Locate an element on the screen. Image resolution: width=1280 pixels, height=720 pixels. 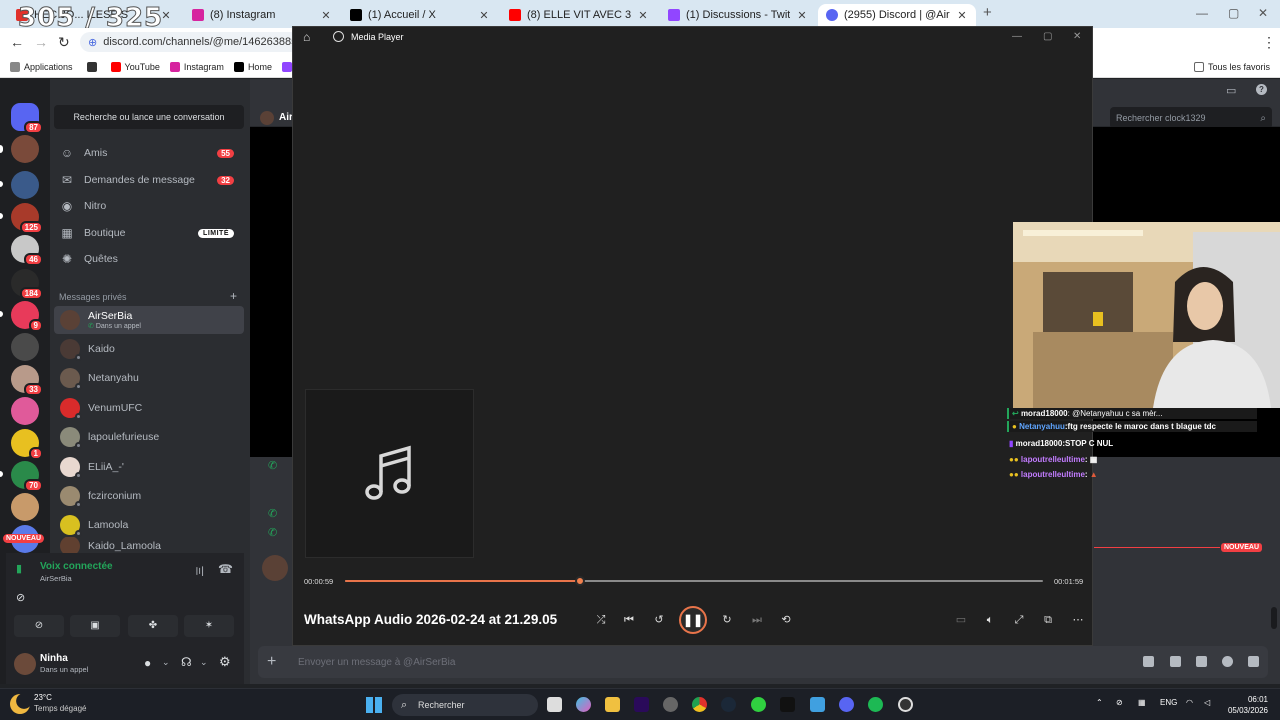
close-window-icon: ✕ is located at coordinates (1263, 13).